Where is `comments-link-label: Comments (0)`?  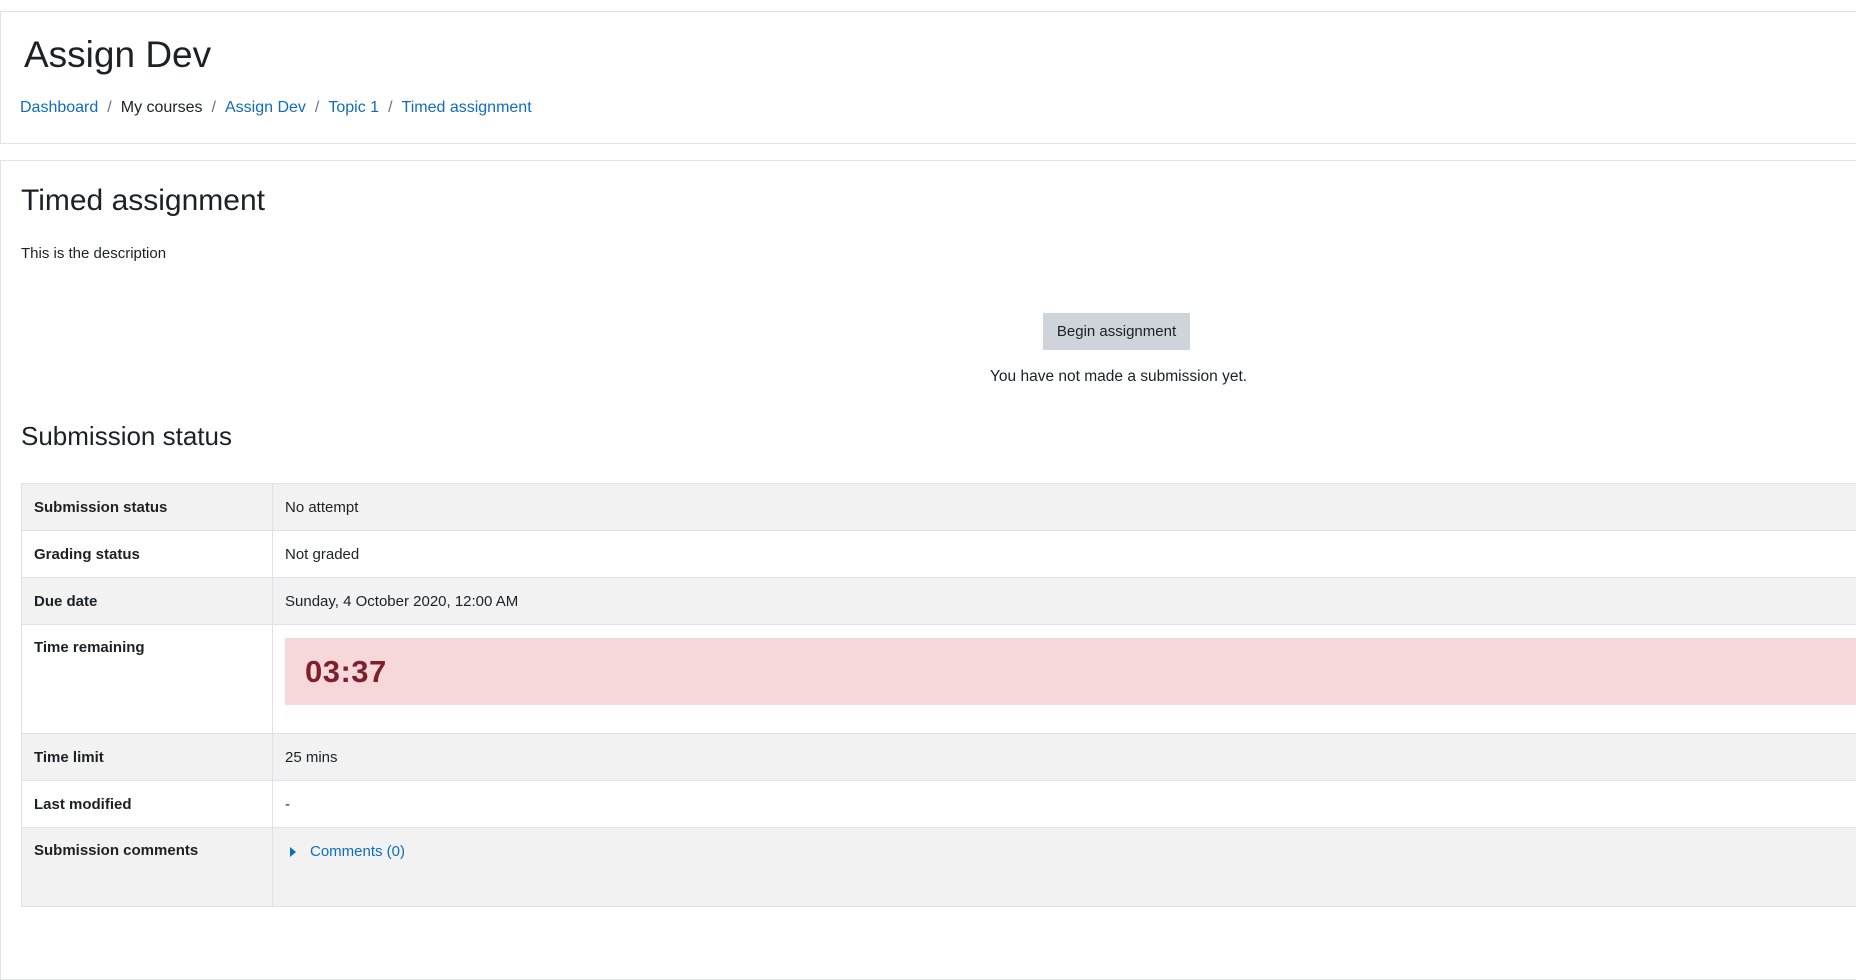 comments-link-label: Comments (0) is located at coordinates (357, 851).